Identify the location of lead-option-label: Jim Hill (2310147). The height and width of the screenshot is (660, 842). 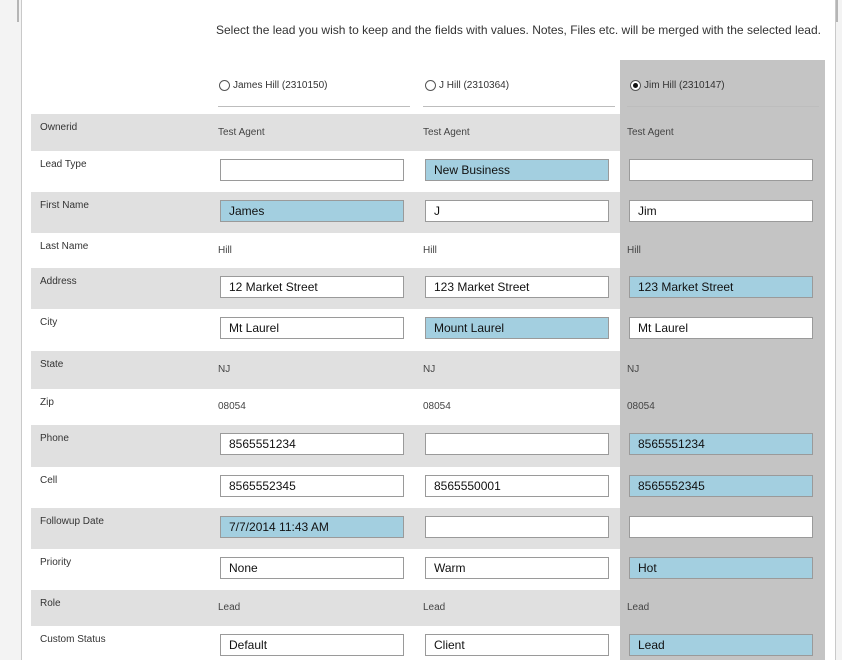
(684, 85).